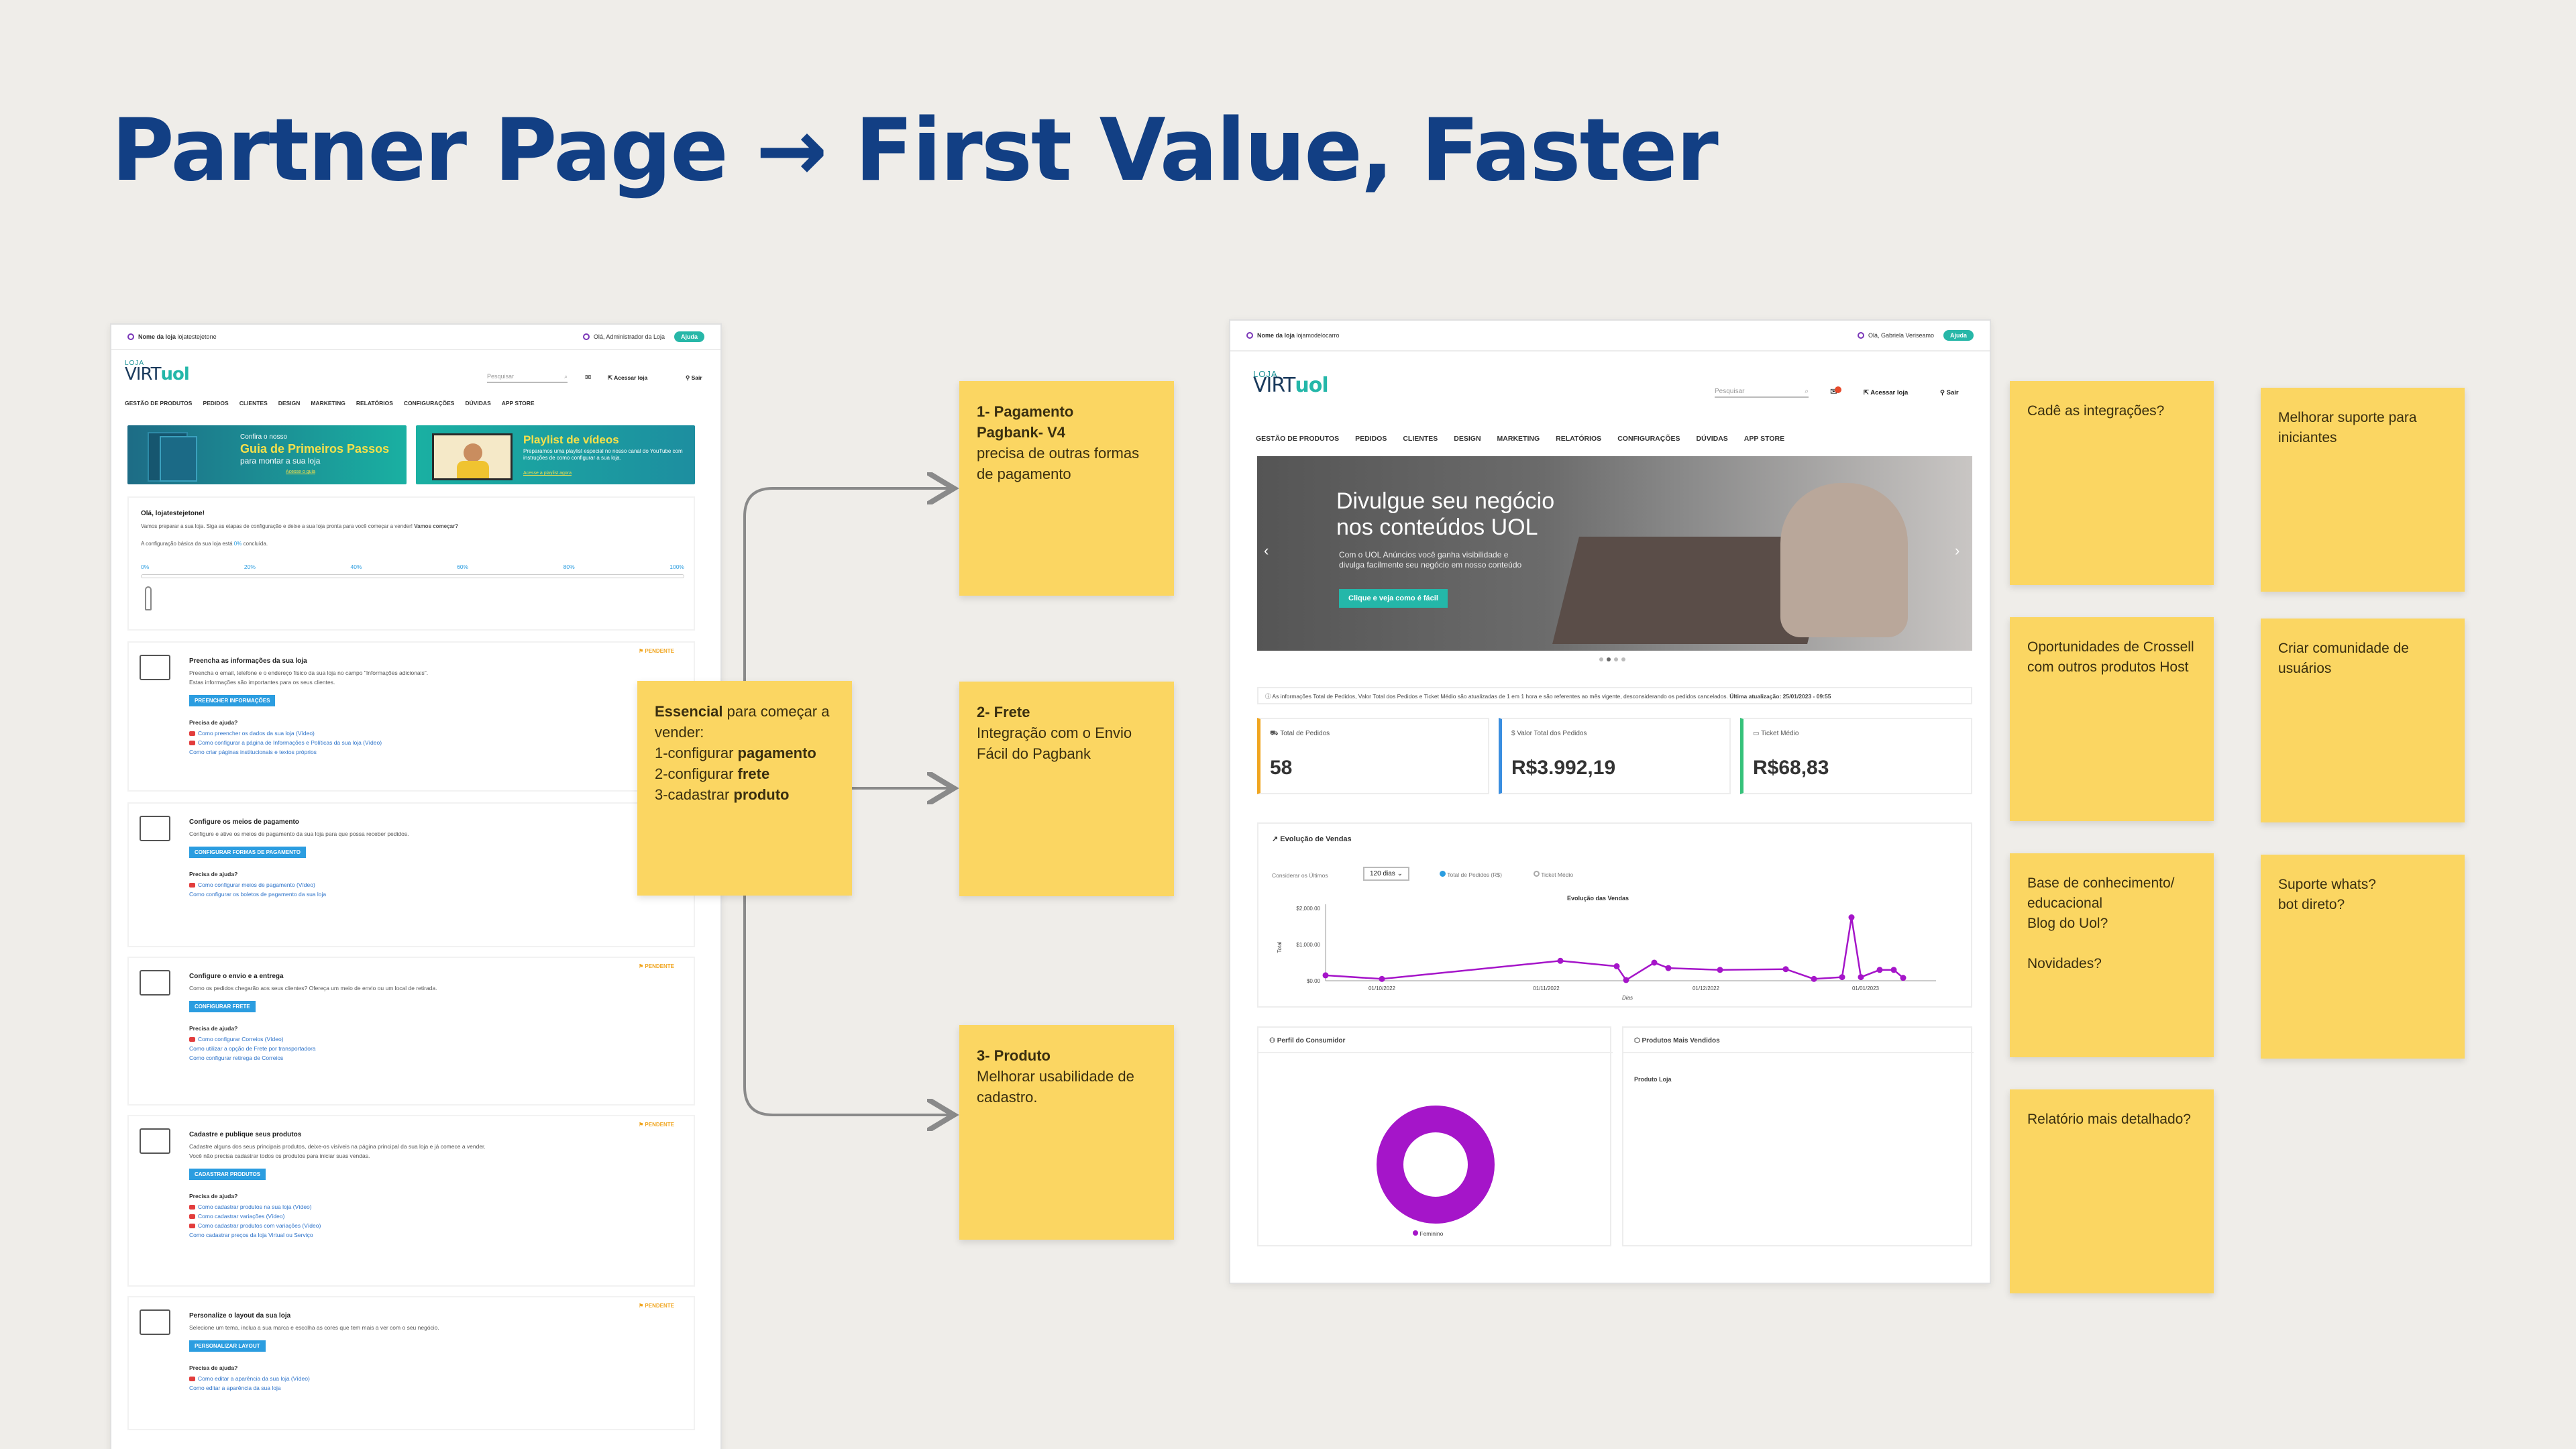  Describe the element at coordinates (1614, 949) in the screenshot. I see `series-line` at that location.